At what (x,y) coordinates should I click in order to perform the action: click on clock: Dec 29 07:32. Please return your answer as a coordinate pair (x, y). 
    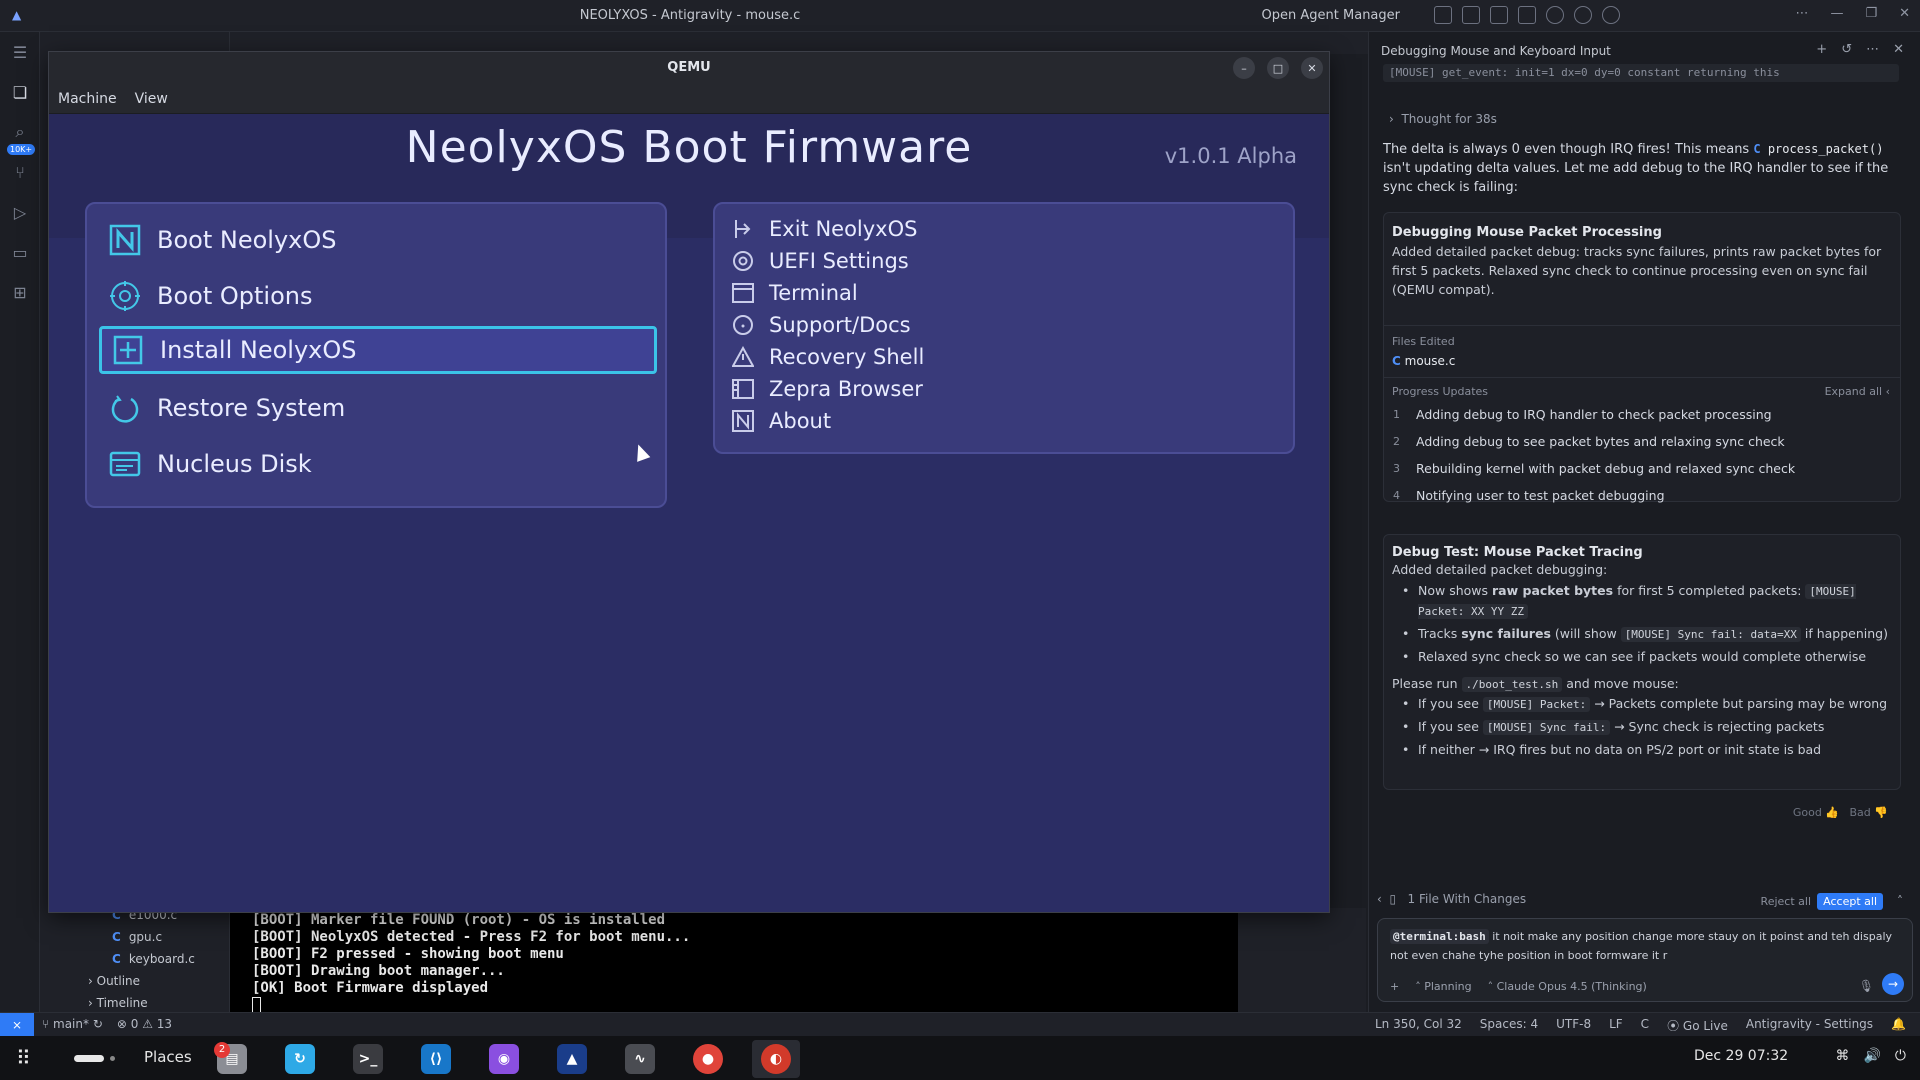
    Looking at the image, I should click on (1741, 1056).